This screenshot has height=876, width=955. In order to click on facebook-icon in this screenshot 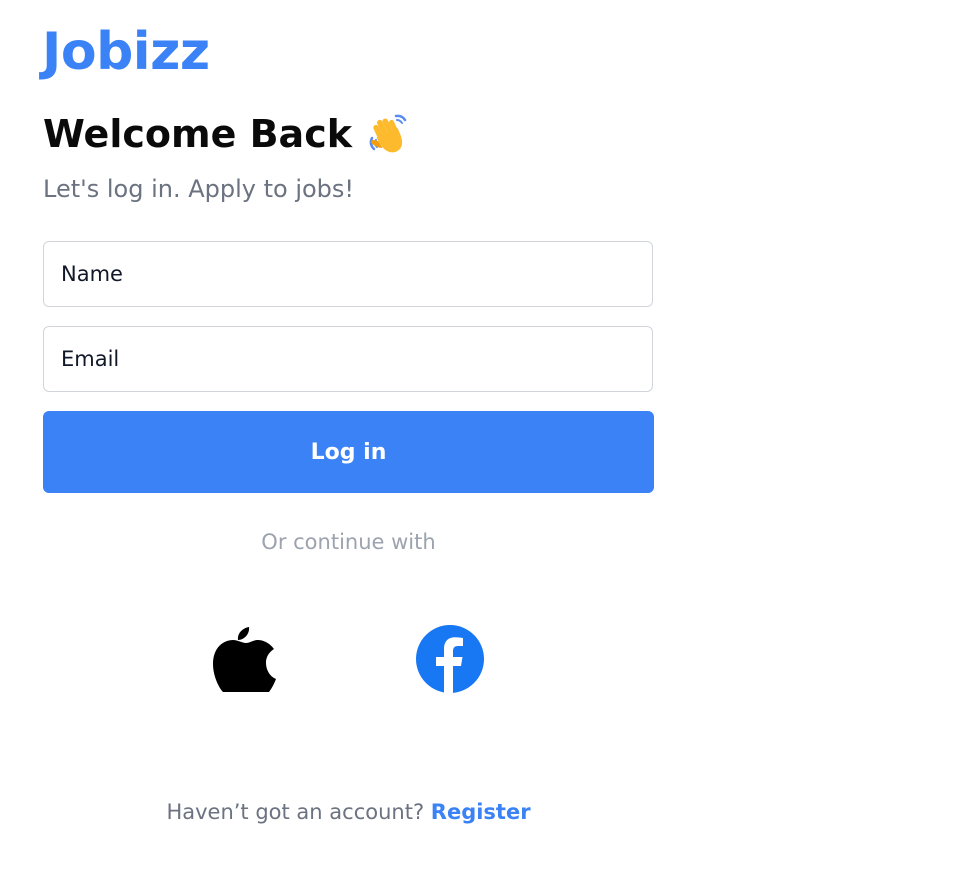, I will do `click(450, 661)`.